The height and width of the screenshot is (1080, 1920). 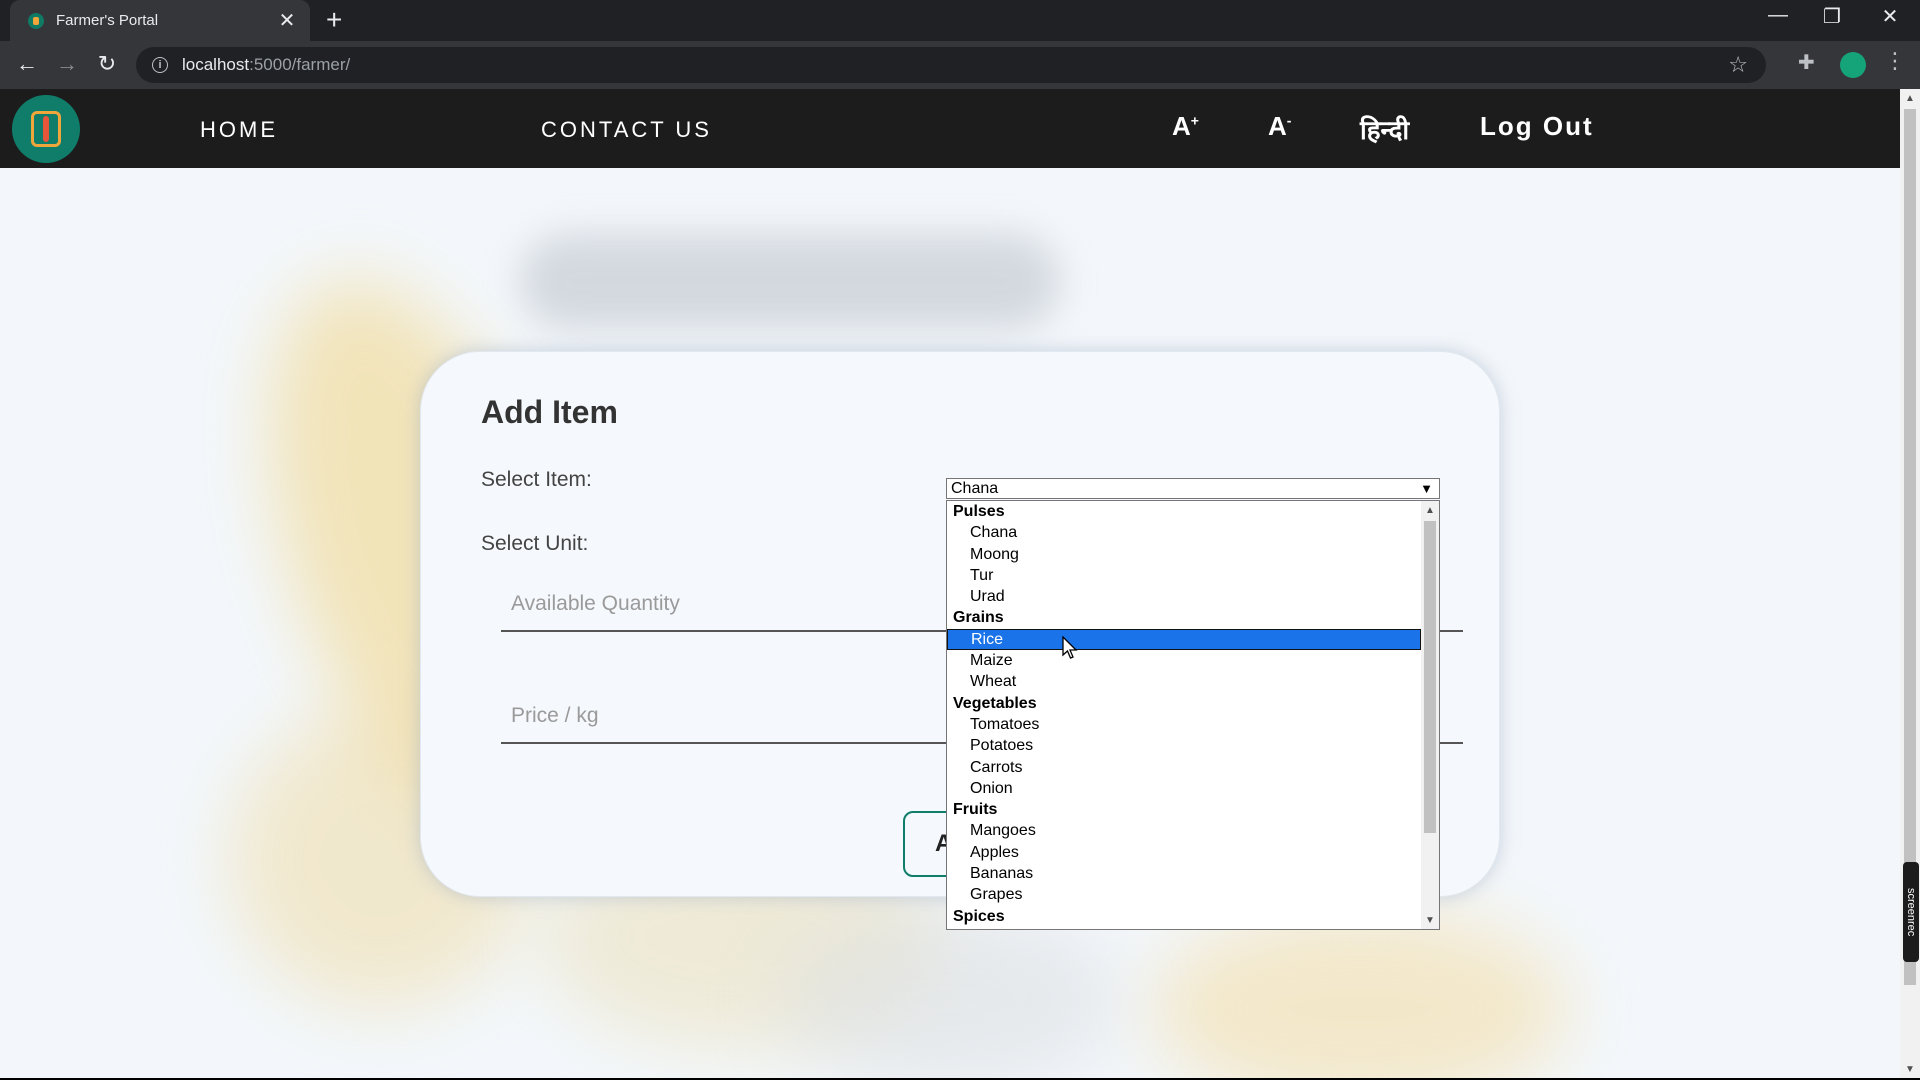 I want to click on profile-avatar, so click(x=1853, y=65).